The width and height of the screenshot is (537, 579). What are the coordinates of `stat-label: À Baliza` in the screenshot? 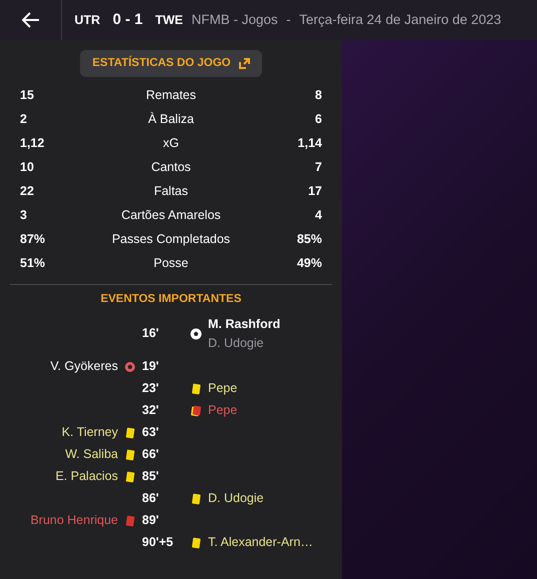 It's located at (171, 119).